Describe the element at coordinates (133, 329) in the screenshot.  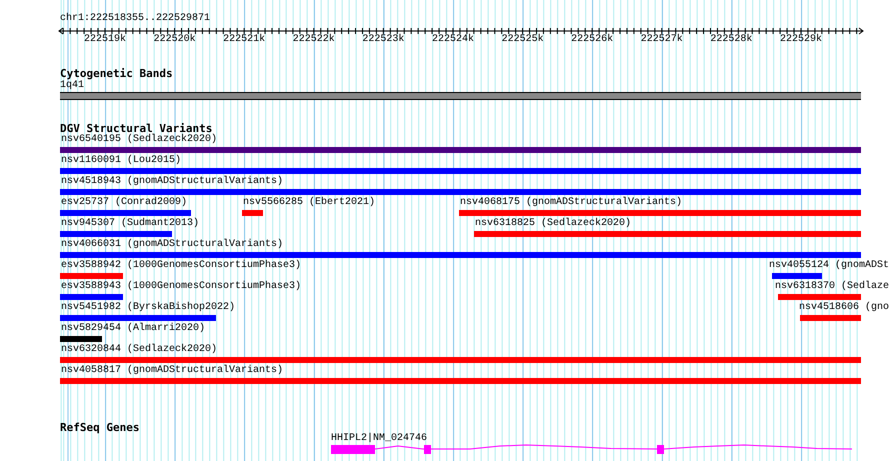
I see `variant-label: nsv5829454 (Almarri2020)` at that location.